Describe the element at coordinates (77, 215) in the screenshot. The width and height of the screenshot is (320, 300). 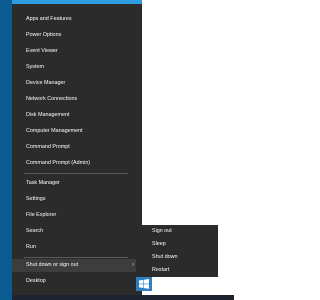
I see `menu-item-file-explorer: File Explorer` at that location.